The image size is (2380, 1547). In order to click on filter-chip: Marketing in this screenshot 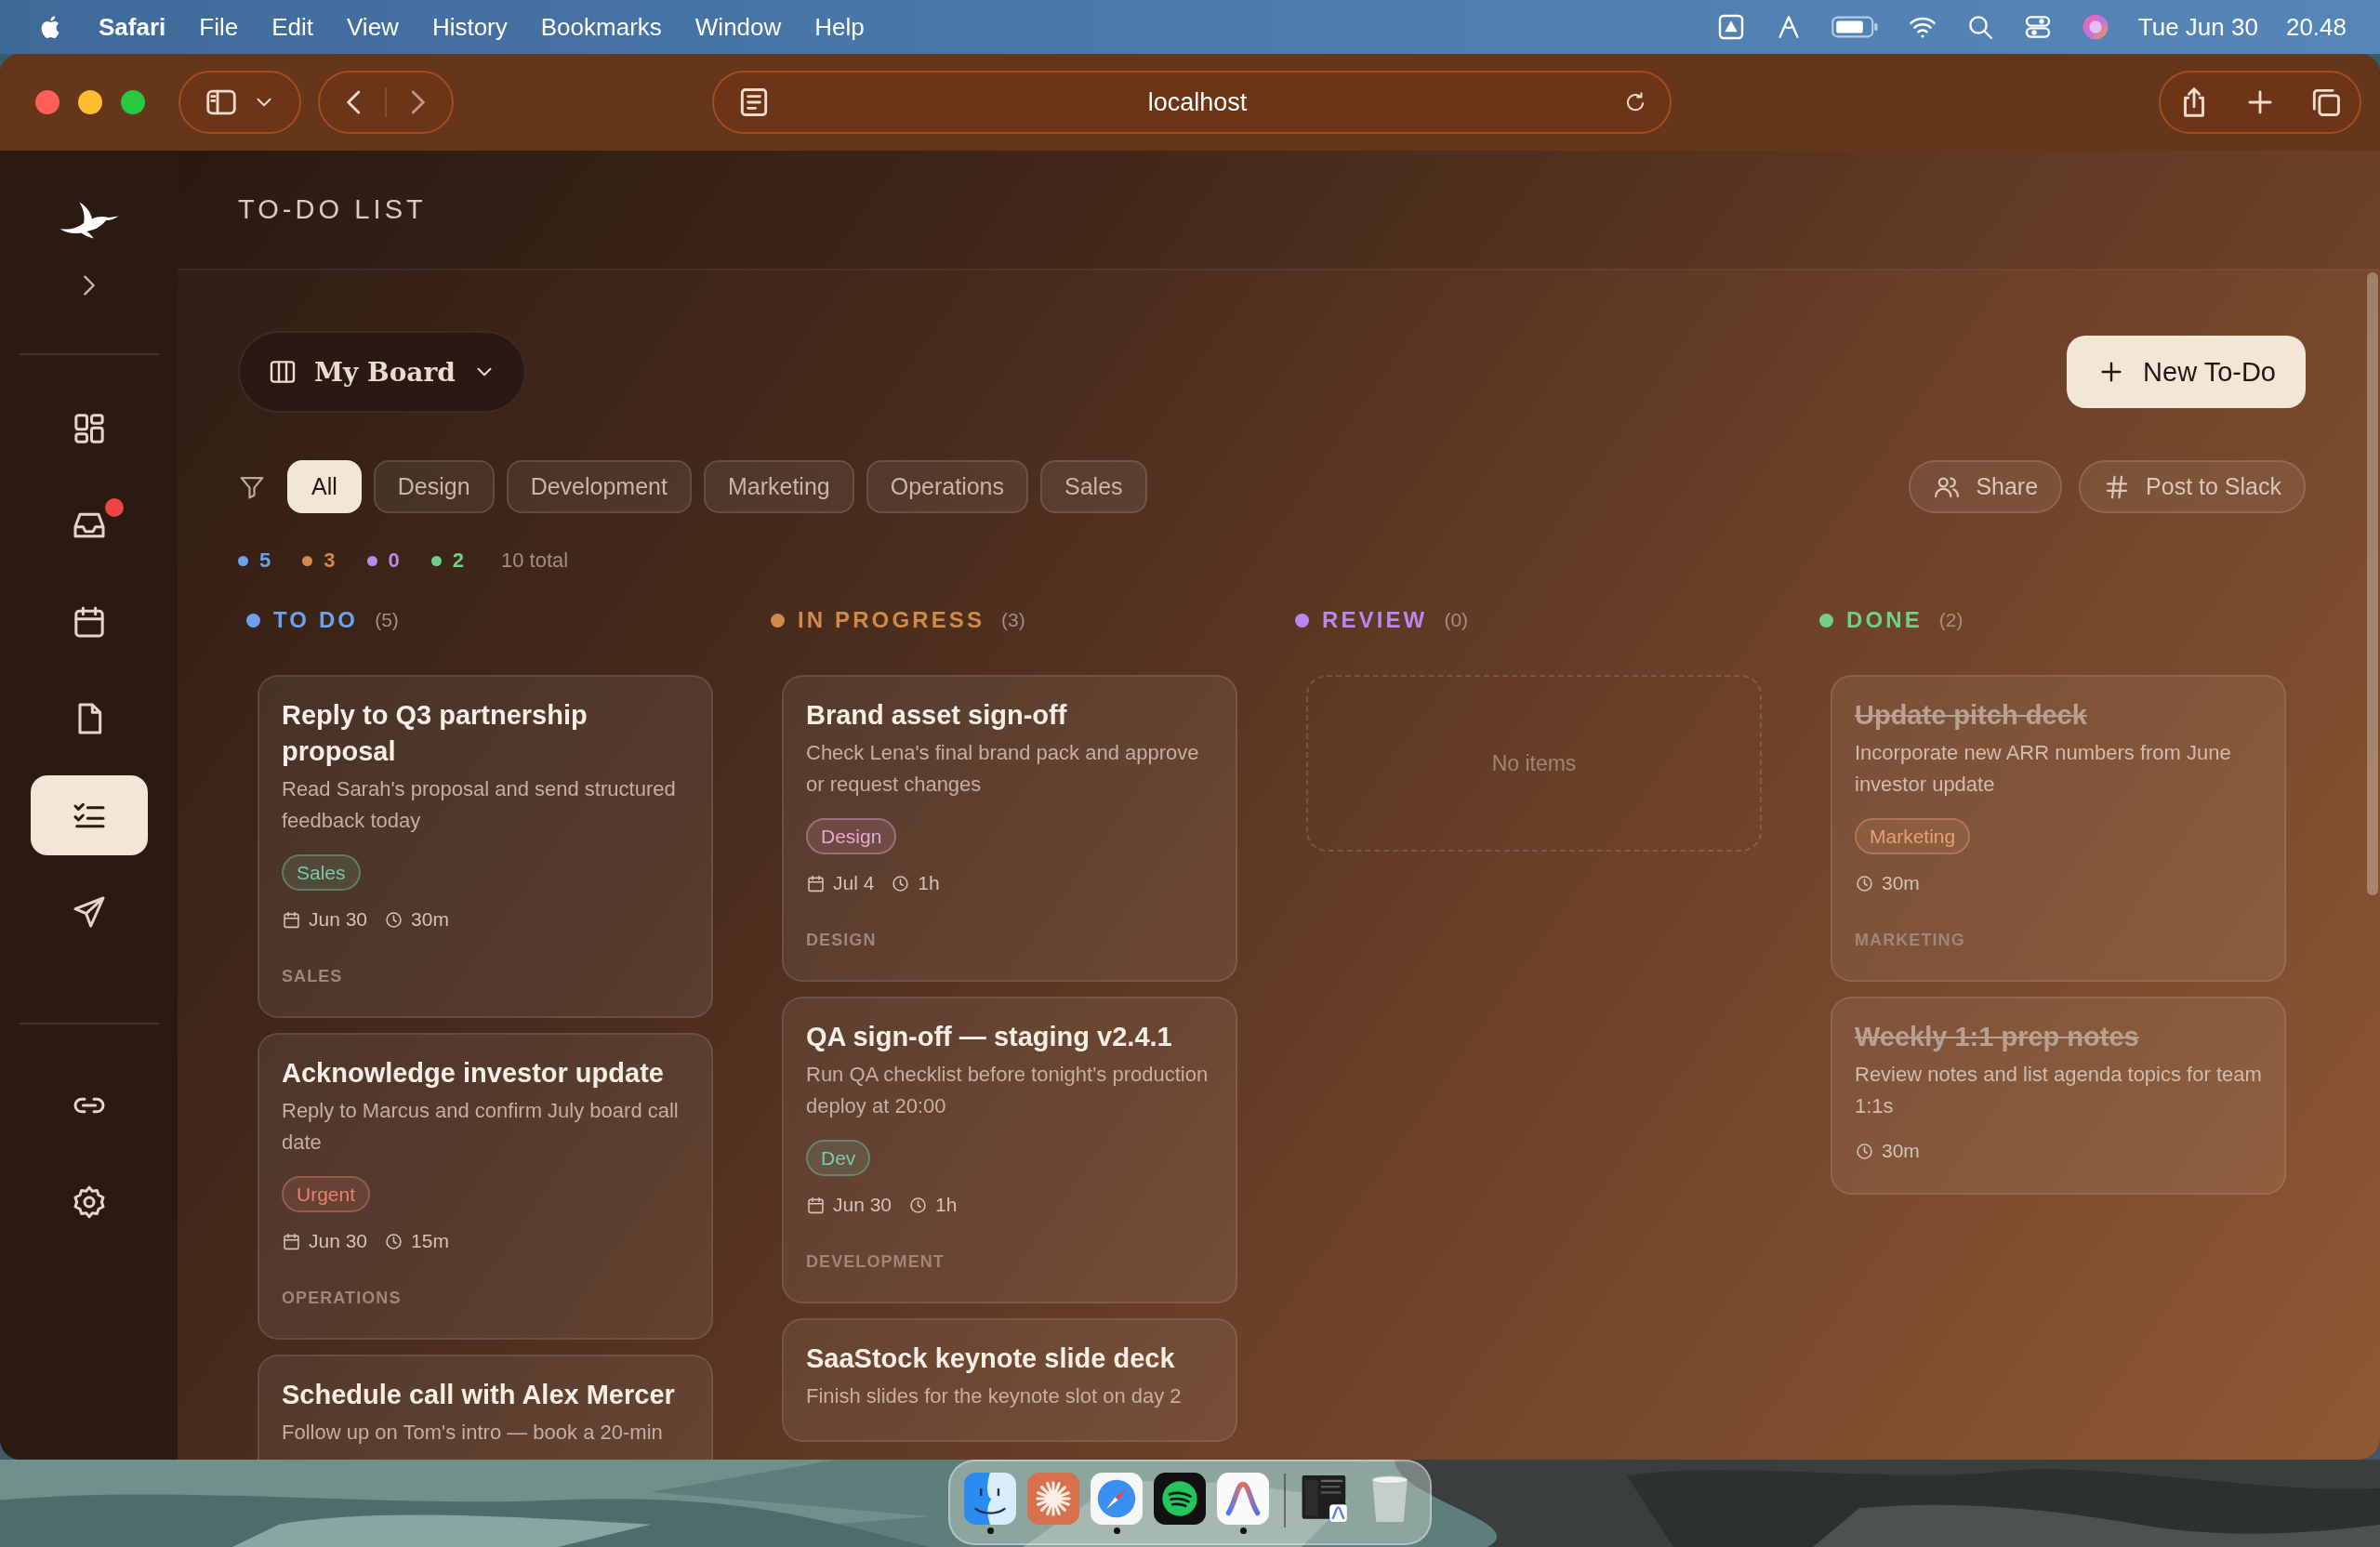, I will do `click(778, 486)`.